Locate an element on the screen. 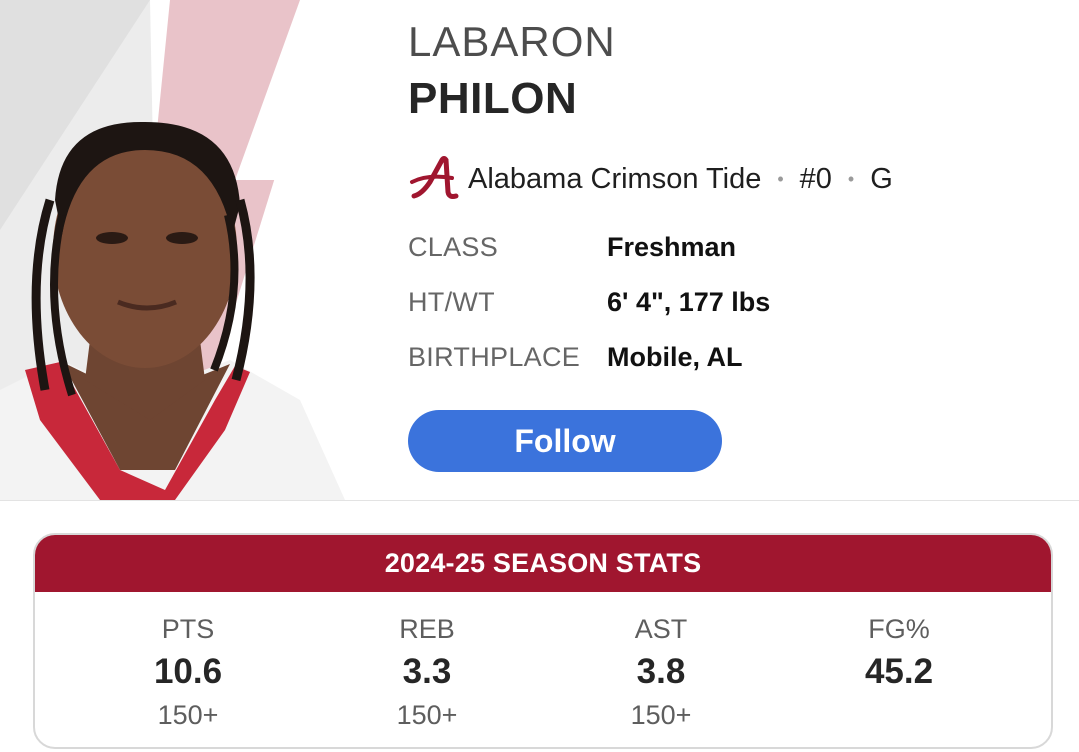 The width and height of the screenshot is (1079, 752). stat-value: 45.2 is located at coordinates (899, 671).